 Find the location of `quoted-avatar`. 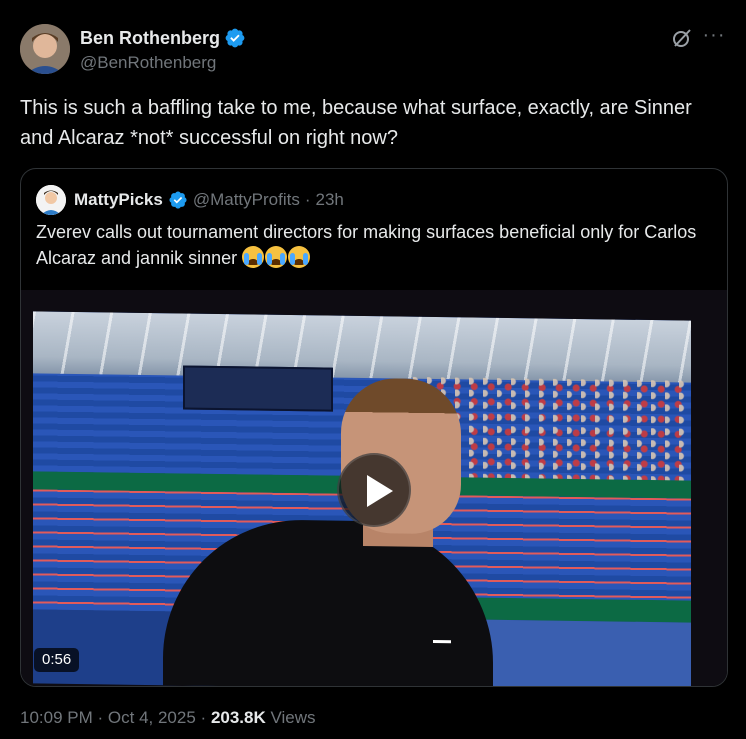

quoted-avatar is located at coordinates (51, 200).